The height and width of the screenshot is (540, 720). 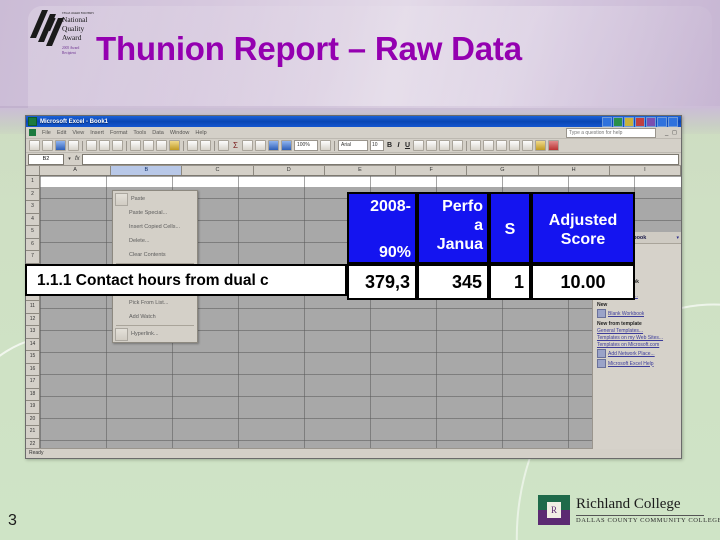 I want to click on window-controls, so click(x=667, y=121).